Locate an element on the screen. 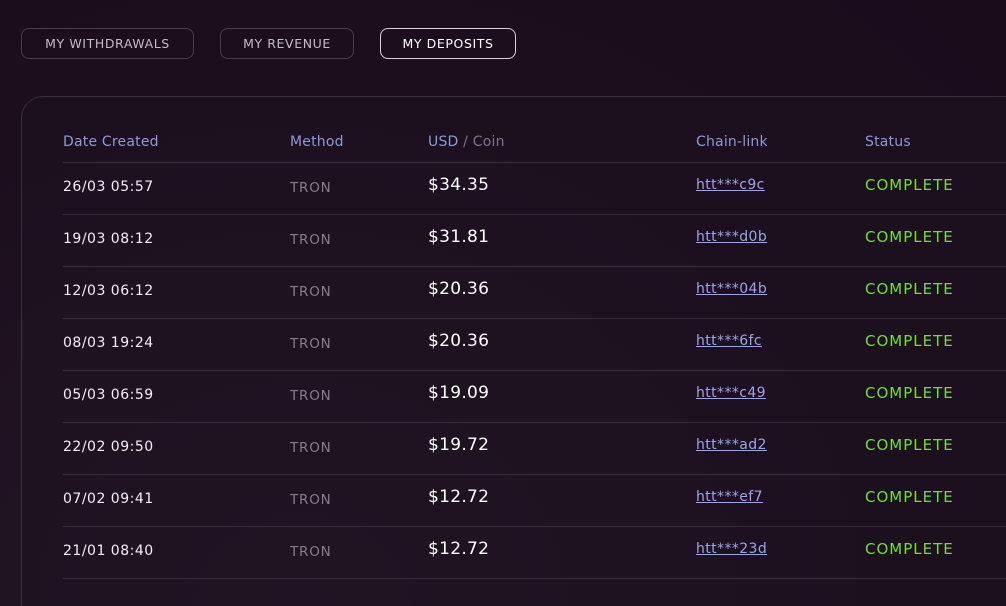  chain-link: htt***c9c is located at coordinates (730, 185).